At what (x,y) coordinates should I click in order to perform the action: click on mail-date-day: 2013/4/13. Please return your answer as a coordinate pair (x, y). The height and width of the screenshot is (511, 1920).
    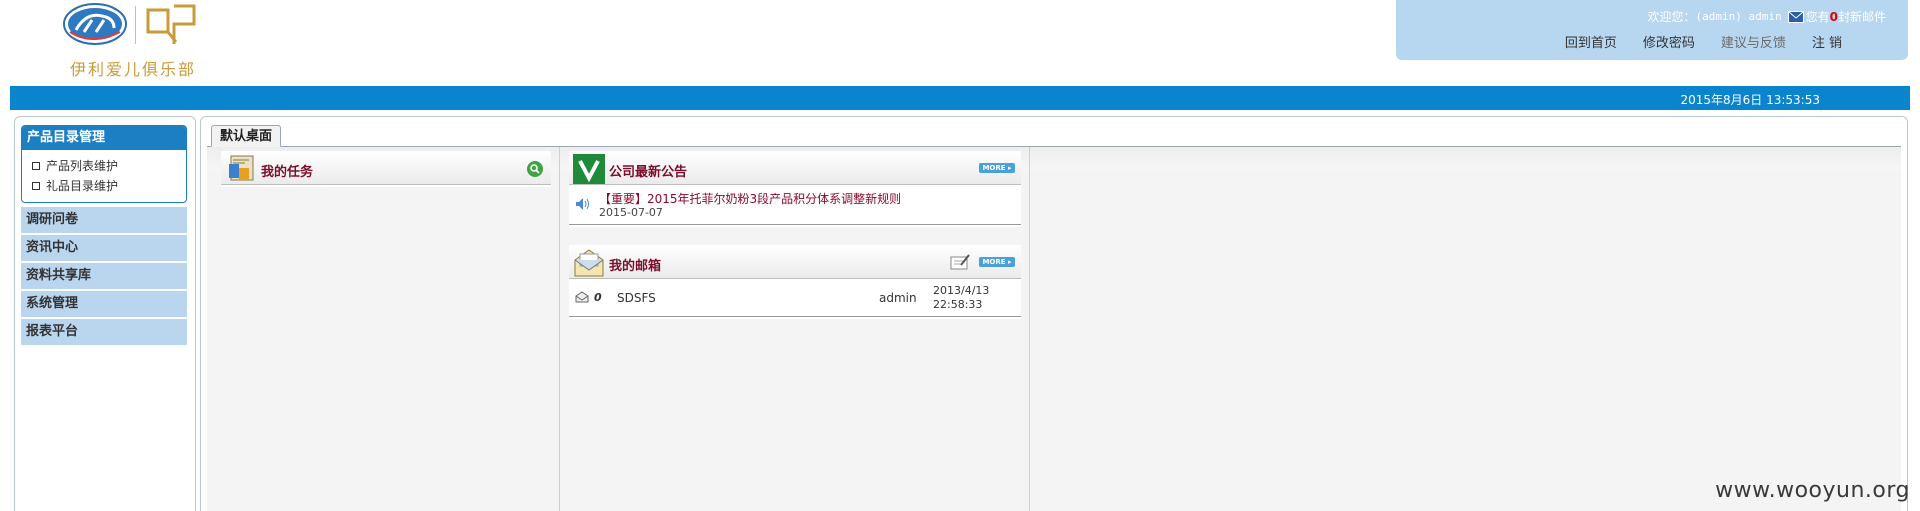
    Looking at the image, I should click on (961, 290).